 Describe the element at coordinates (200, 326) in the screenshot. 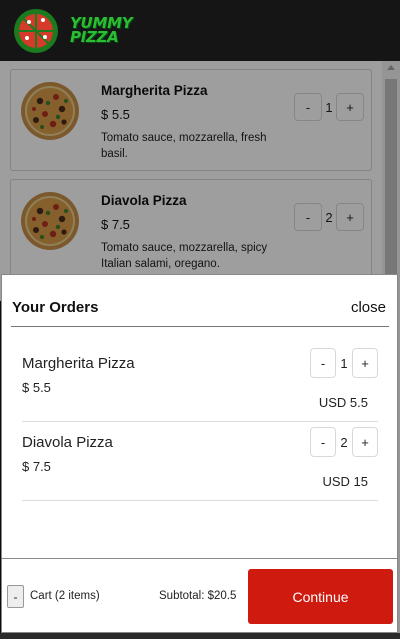

I see `divider` at that location.